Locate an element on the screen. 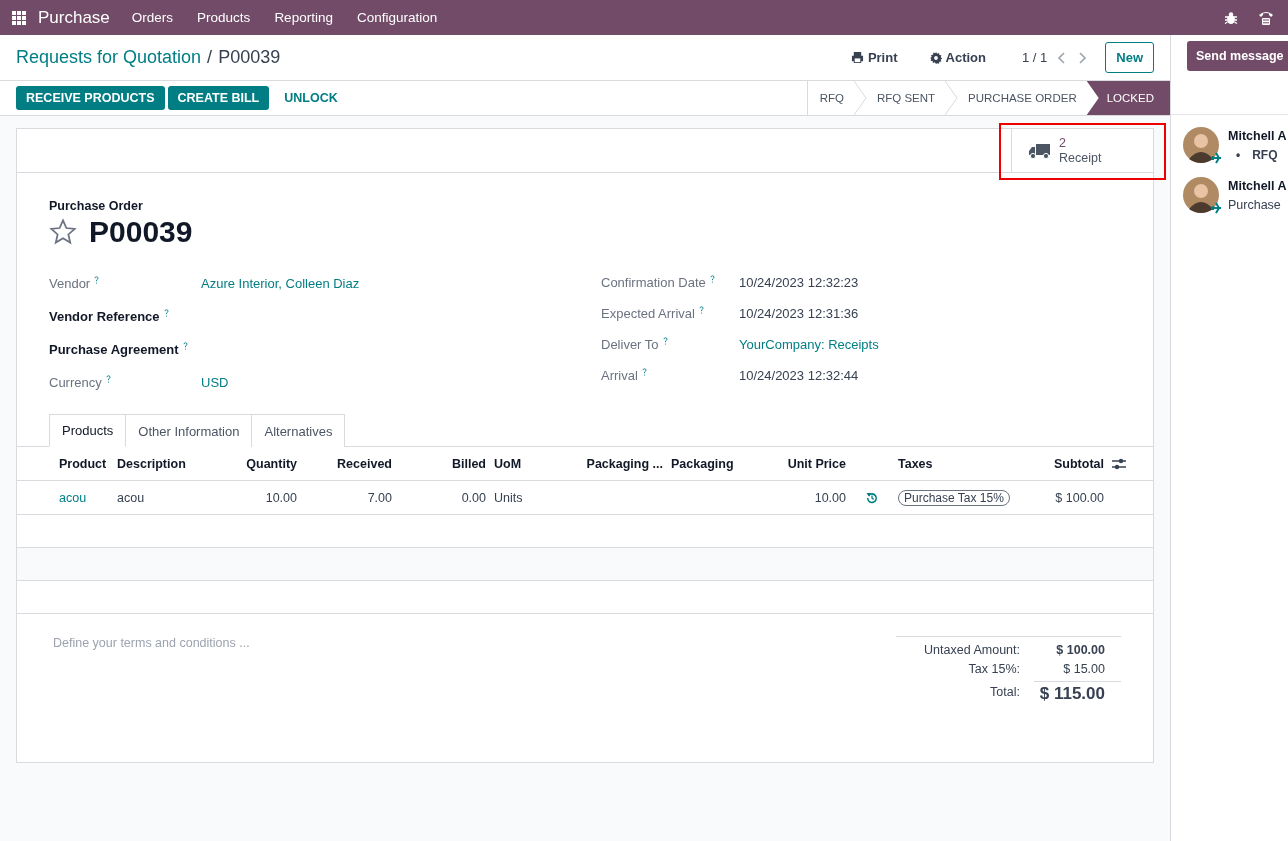  column-header: Taxes is located at coordinates (970, 464).